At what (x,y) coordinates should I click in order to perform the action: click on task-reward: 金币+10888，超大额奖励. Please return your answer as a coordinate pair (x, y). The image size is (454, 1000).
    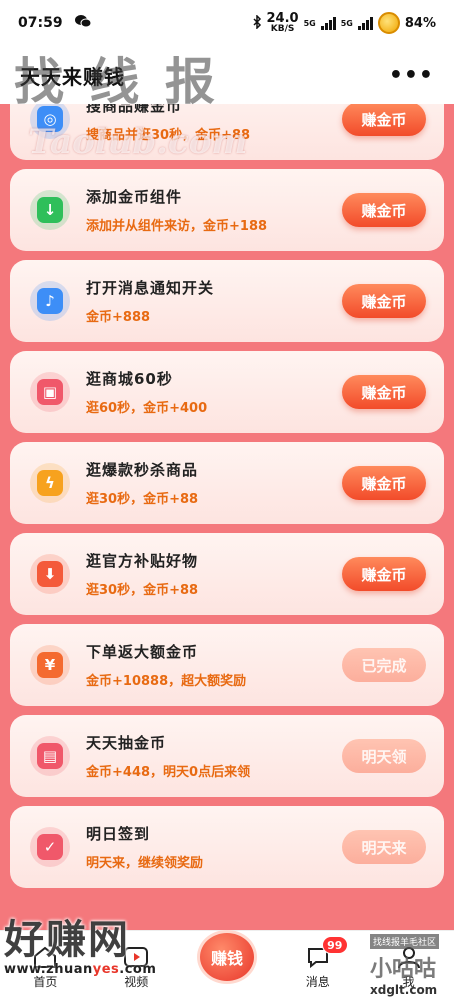
    Looking at the image, I should click on (166, 681).